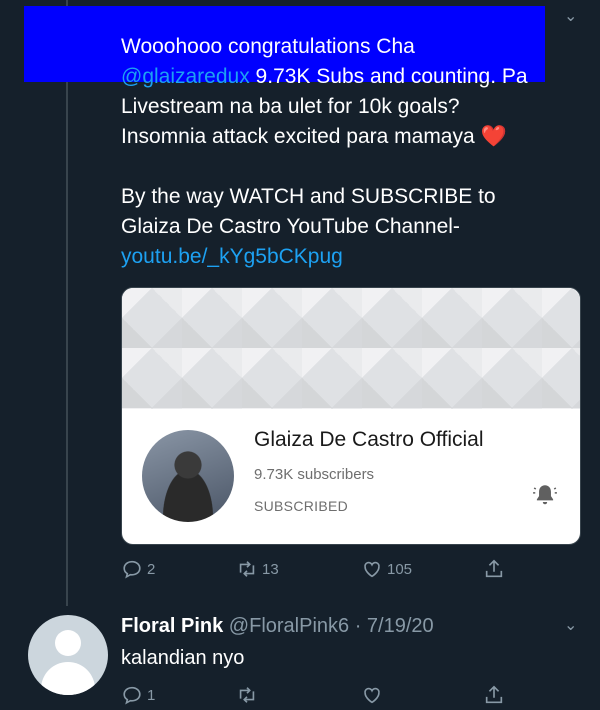 This screenshot has height=710, width=600. What do you see at coordinates (151, 569) in the screenshot?
I see `reply-count: 2` at bounding box center [151, 569].